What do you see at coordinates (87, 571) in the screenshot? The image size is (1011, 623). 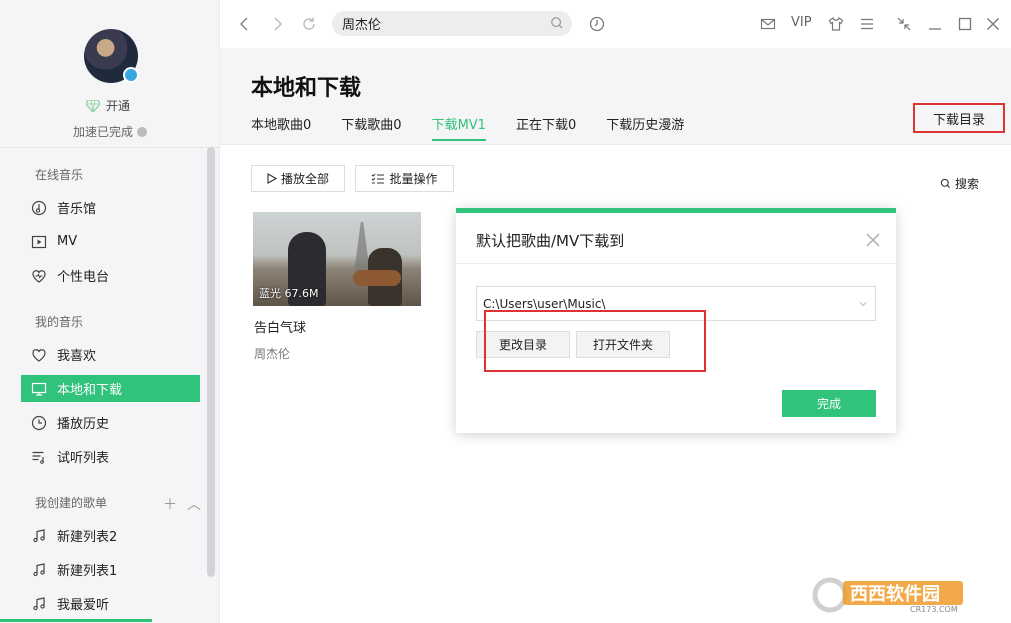 I see `sidebar-item-label: 新建列表1` at bounding box center [87, 571].